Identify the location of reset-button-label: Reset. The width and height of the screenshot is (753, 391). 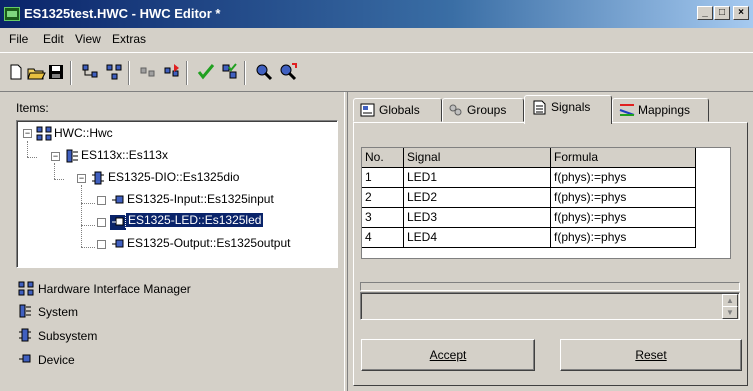
(651, 355).